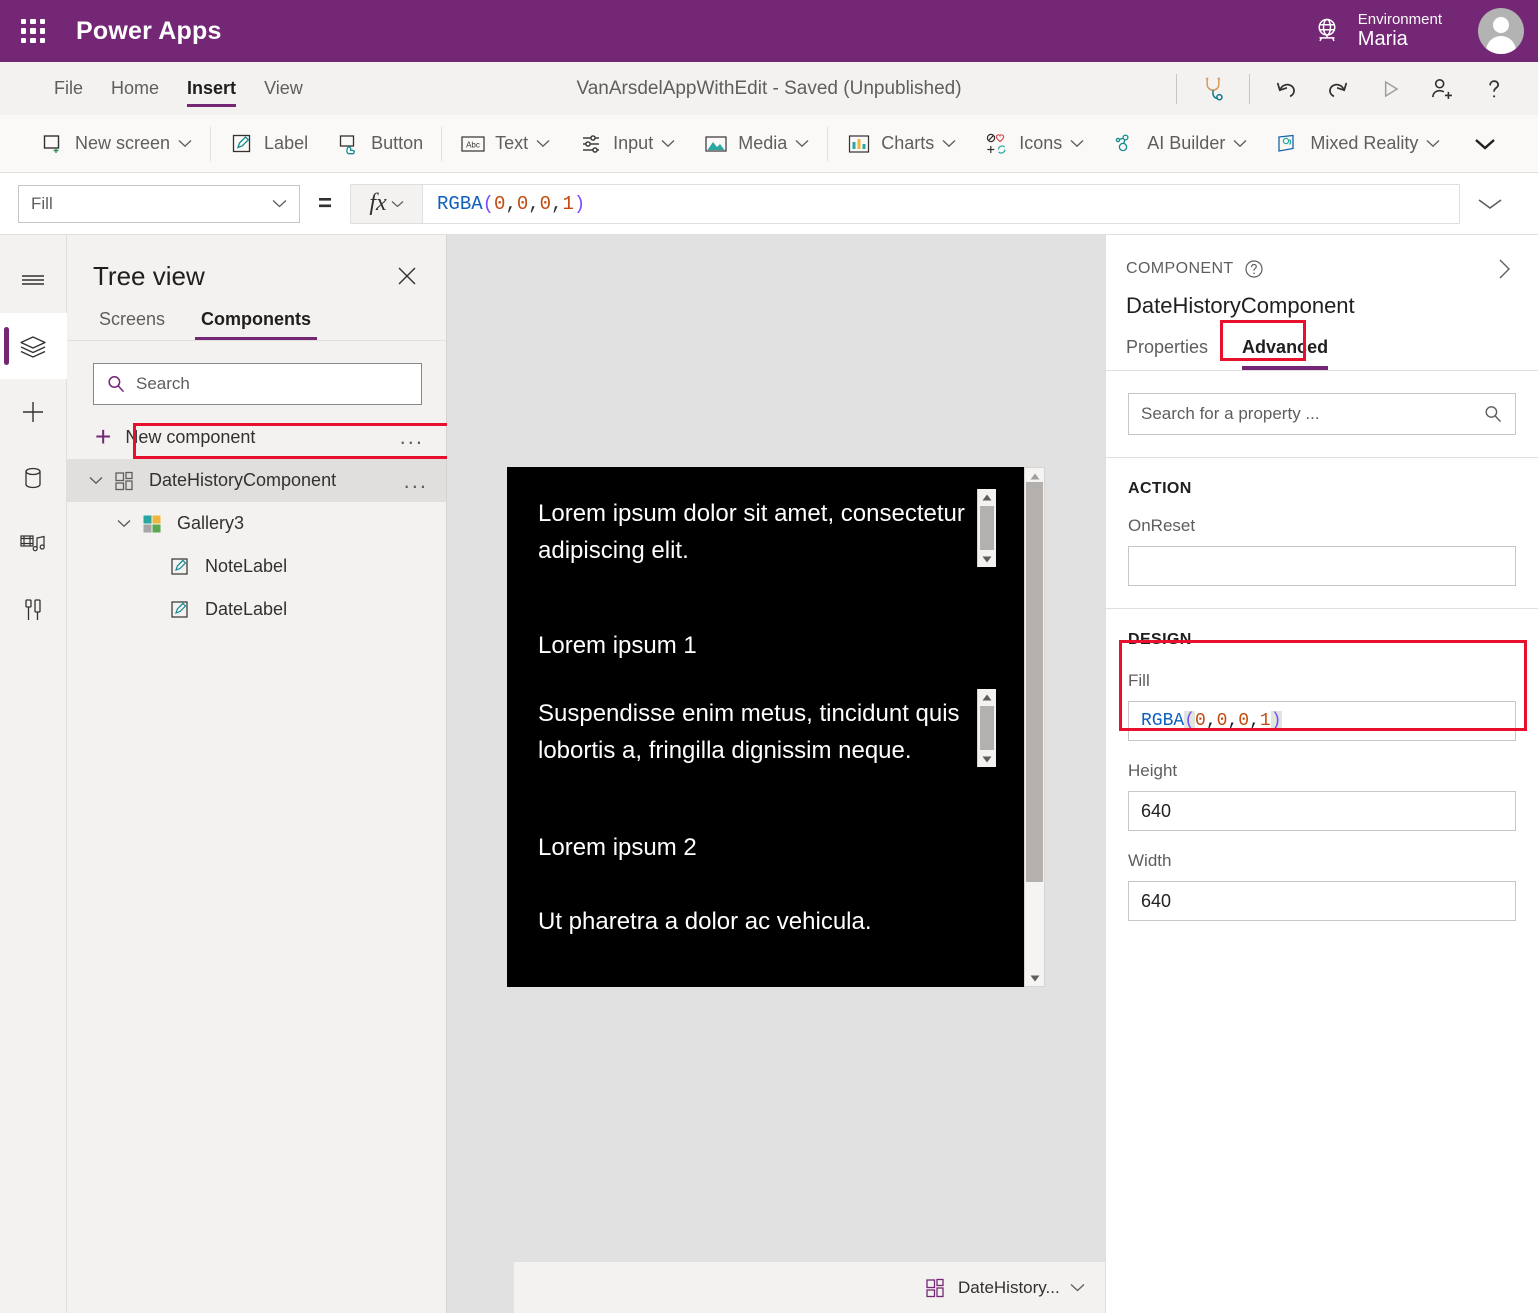 The image size is (1538, 1313). I want to click on status-bar: DateHistory... − + 60 %, so click(922, 1287).